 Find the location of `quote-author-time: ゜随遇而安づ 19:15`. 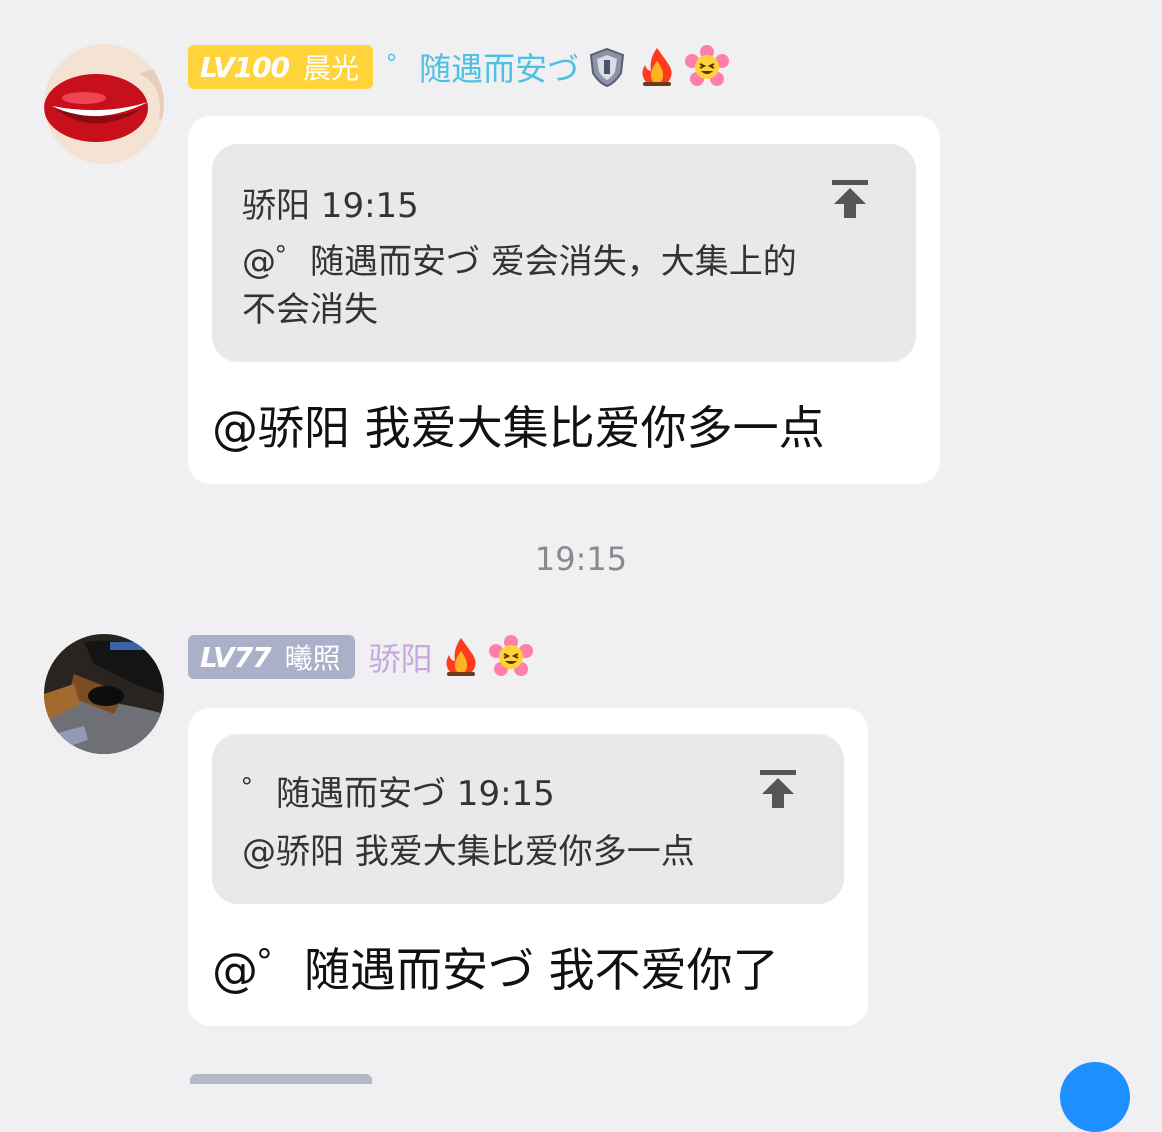

quote-author-time: ゜随遇而安づ 19:15 is located at coordinates (398, 794).